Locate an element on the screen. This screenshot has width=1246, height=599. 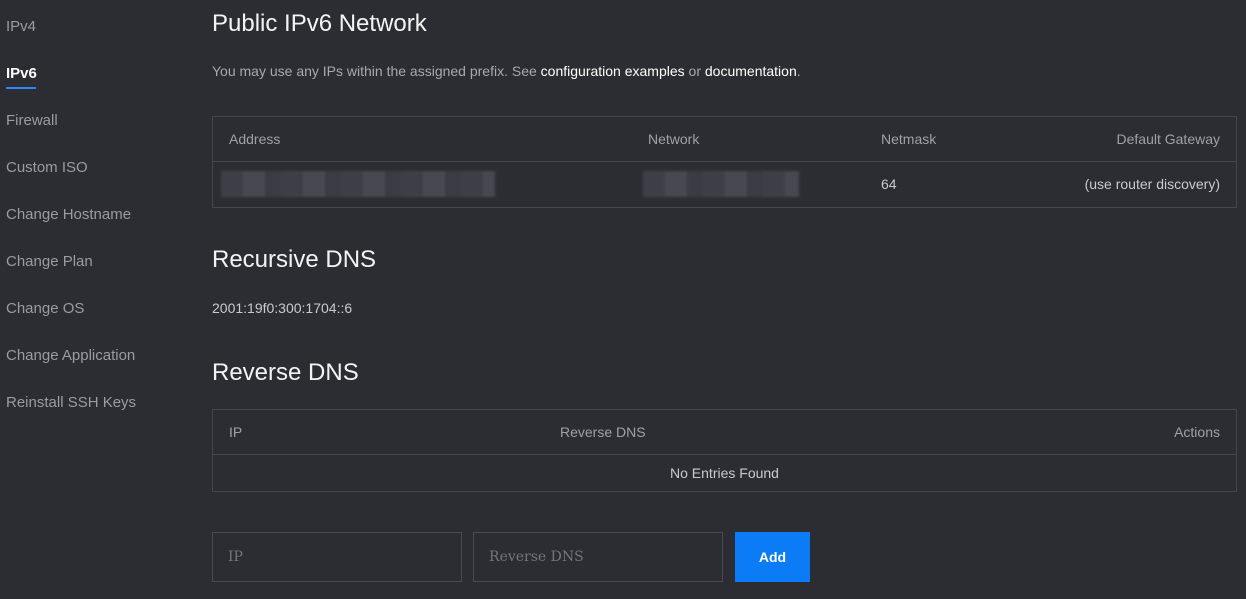
header-actions: Actions is located at coordinates (1197, 432).